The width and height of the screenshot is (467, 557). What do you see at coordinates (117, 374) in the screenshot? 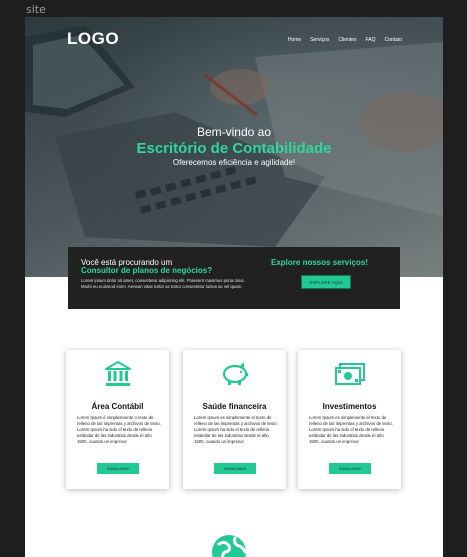
I see `bank-icon` at bounding box center [117, 374].